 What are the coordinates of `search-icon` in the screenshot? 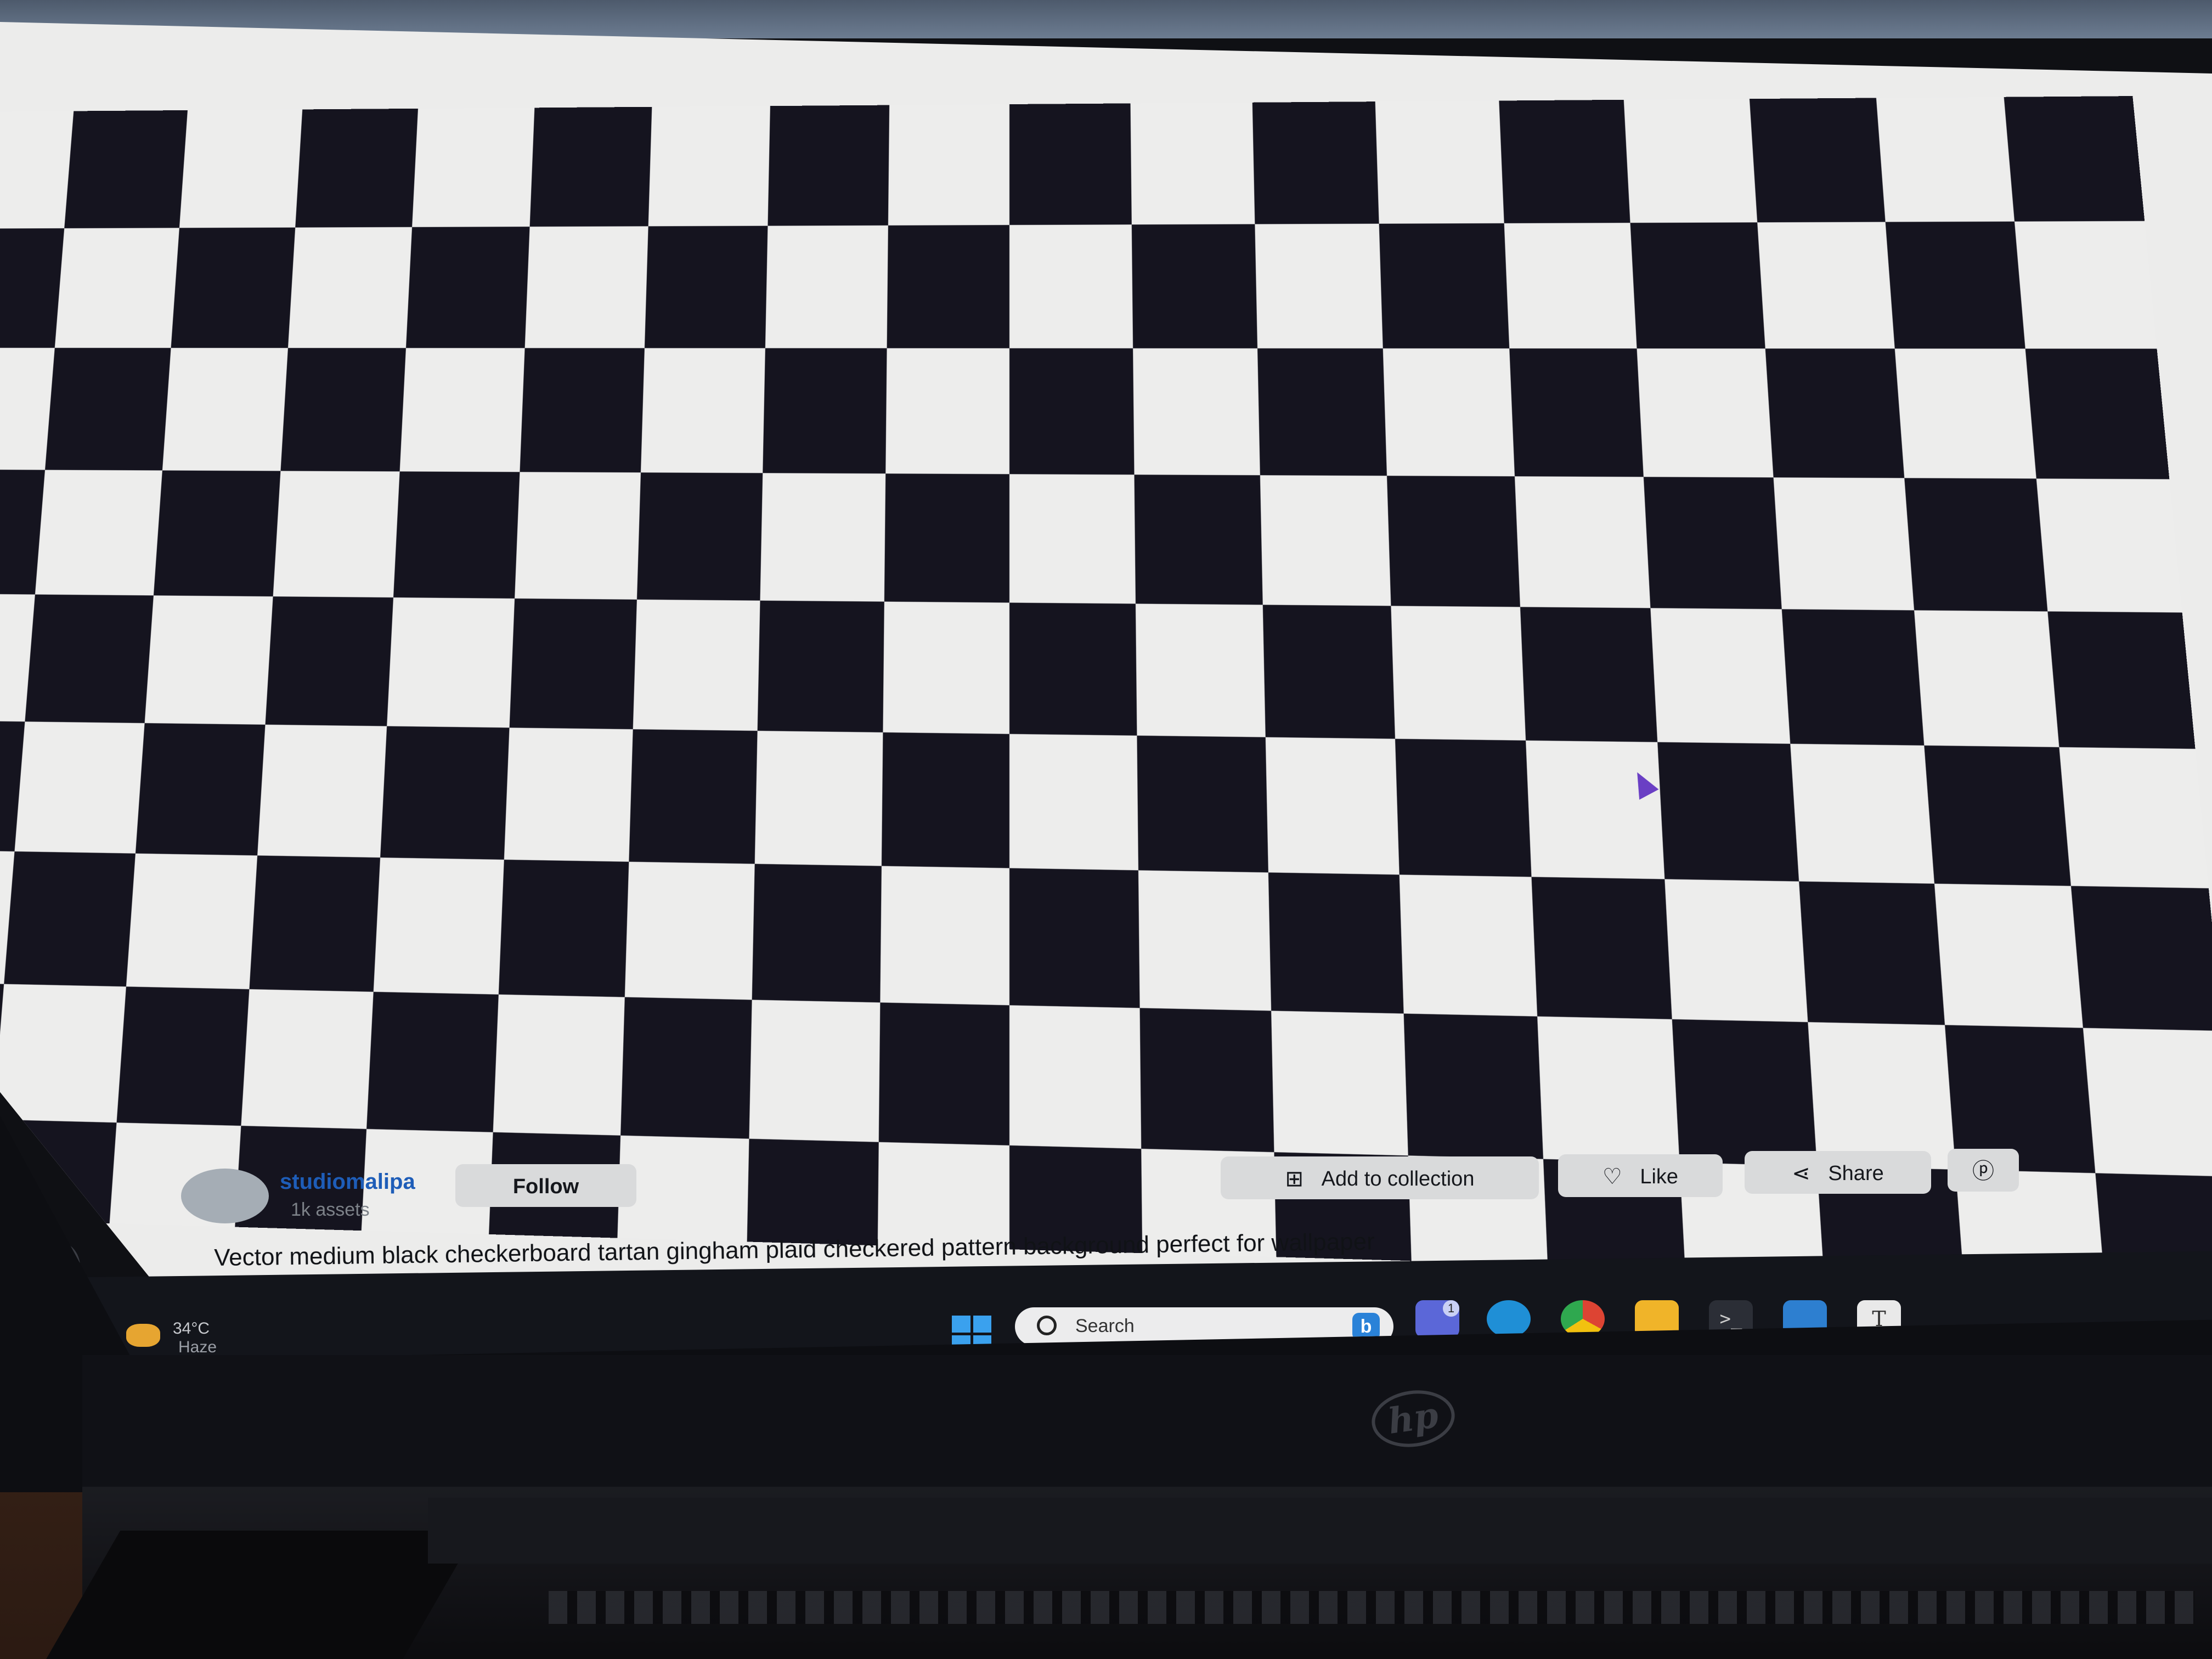 It's located at (1047, 1325).